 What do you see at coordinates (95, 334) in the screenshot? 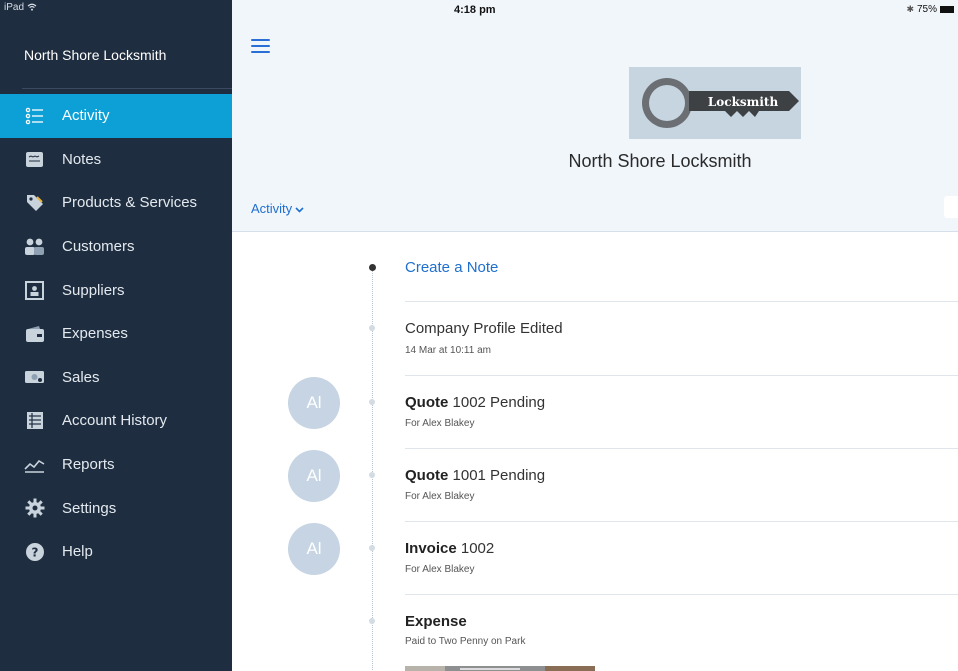
I see `sidebar-item-label: Expenses` at bounding box center [95, 334].